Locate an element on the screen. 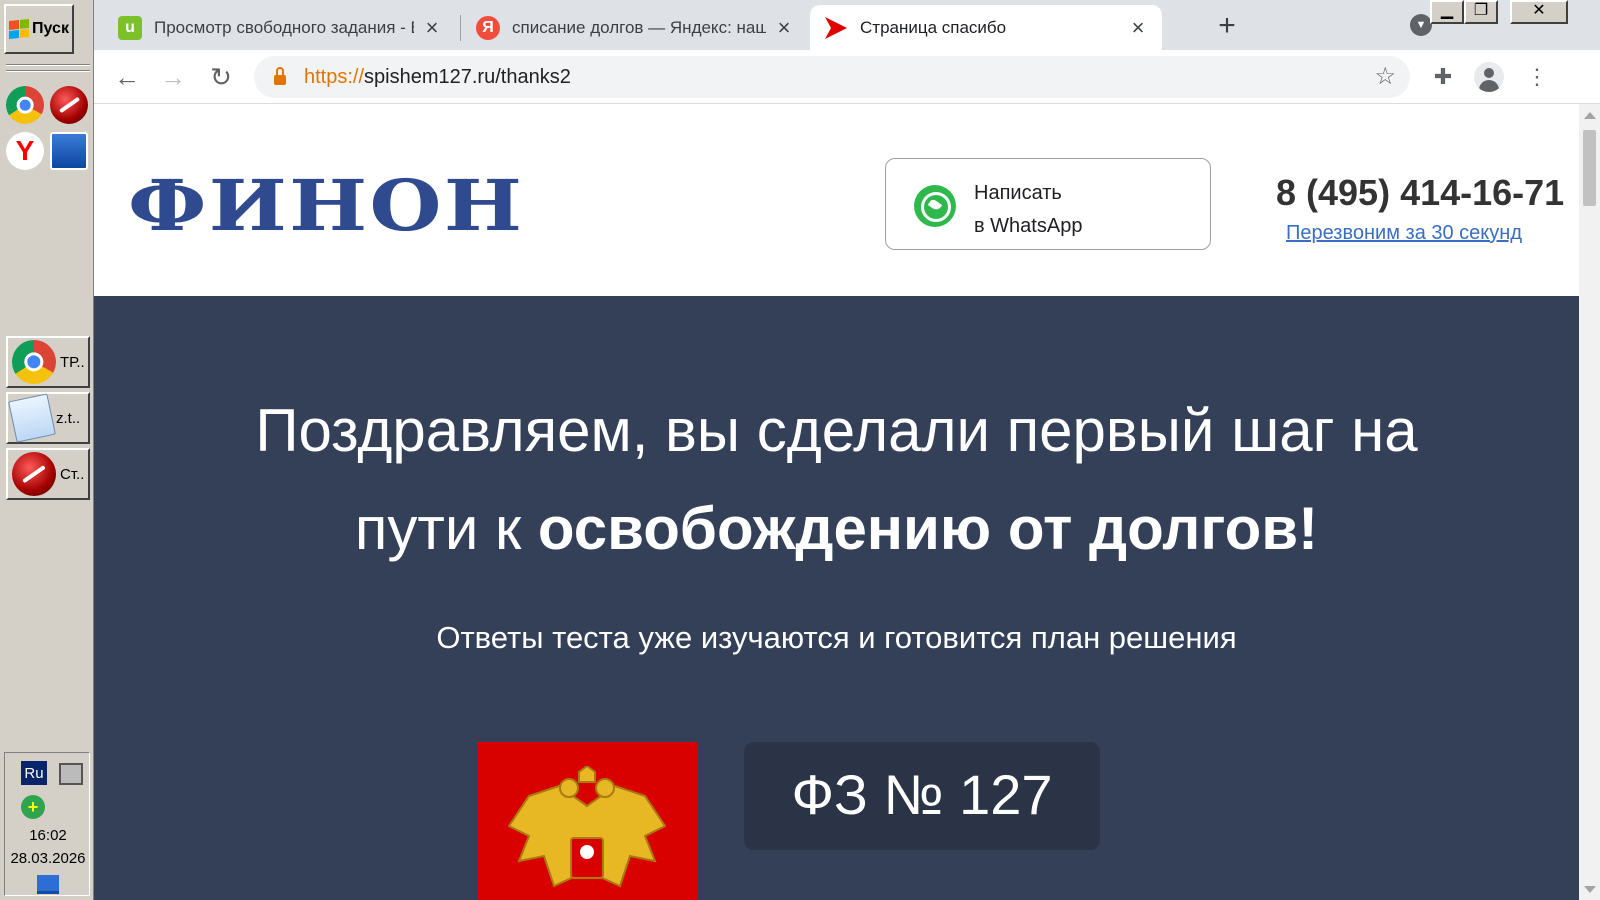  tab-free-task: u Просмотр свободного задания - В × is located at coordinates (280, 27).